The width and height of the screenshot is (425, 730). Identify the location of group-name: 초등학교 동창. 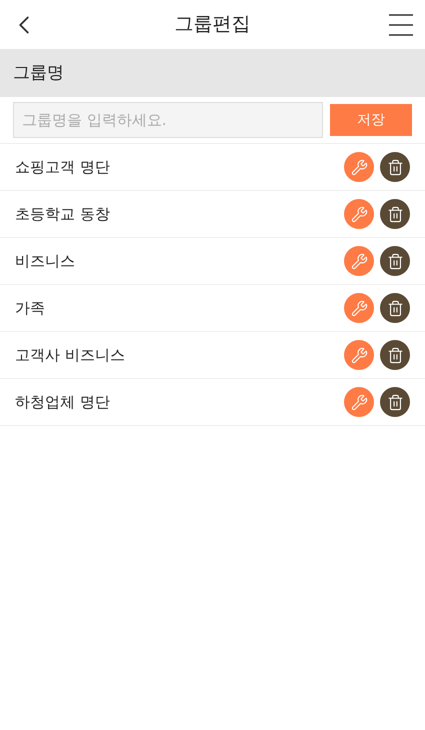
(63, 214).